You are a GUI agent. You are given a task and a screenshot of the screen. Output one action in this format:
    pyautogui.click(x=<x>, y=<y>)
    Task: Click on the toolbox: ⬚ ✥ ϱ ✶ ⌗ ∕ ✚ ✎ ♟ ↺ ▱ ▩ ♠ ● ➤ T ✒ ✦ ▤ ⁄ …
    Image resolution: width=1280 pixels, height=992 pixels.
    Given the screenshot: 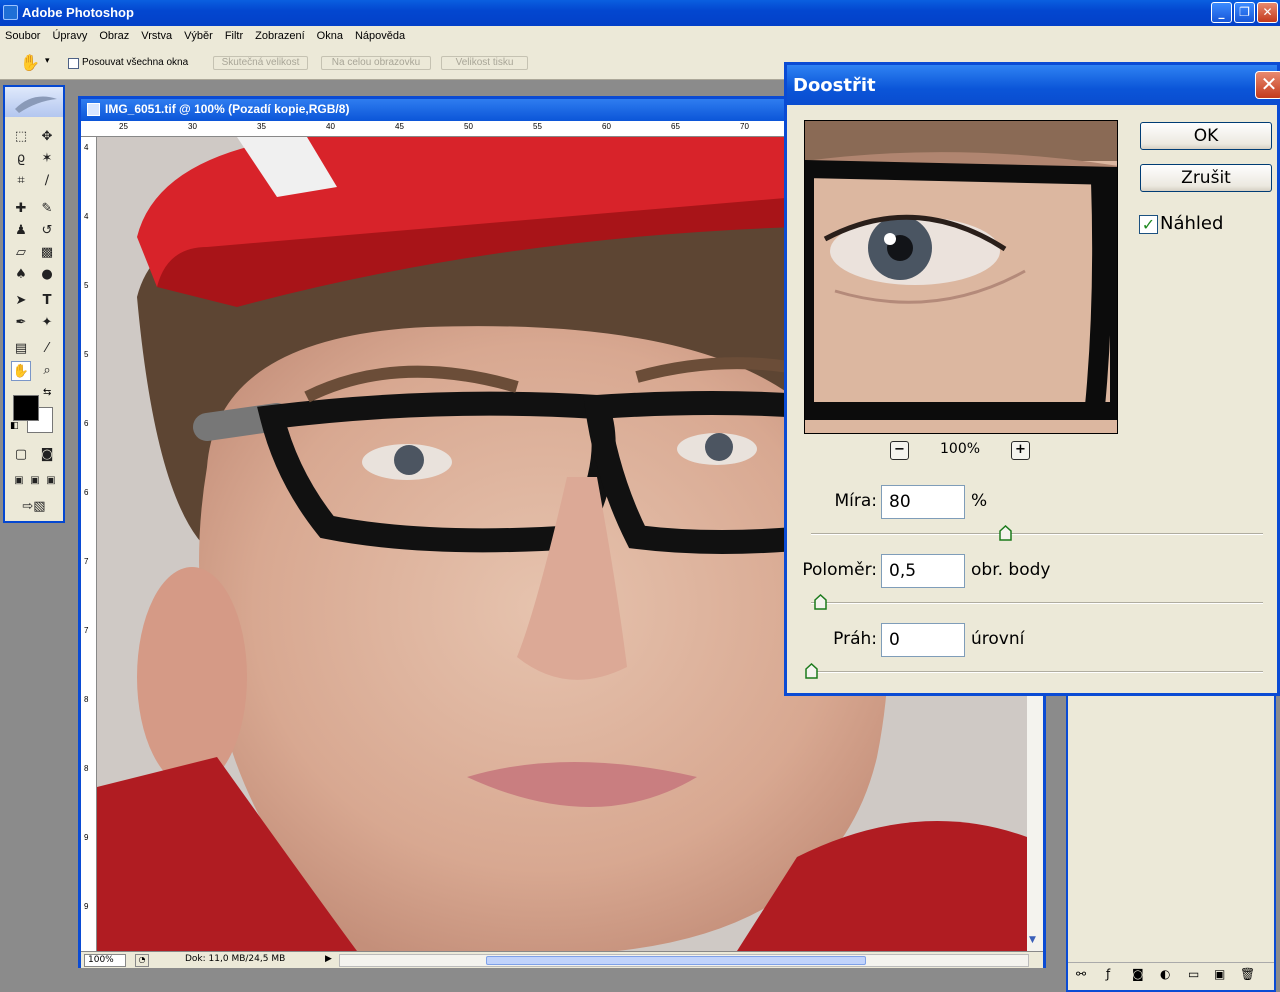 What is the action you would take?
    pyautogui.click(x=34, y=304)
    